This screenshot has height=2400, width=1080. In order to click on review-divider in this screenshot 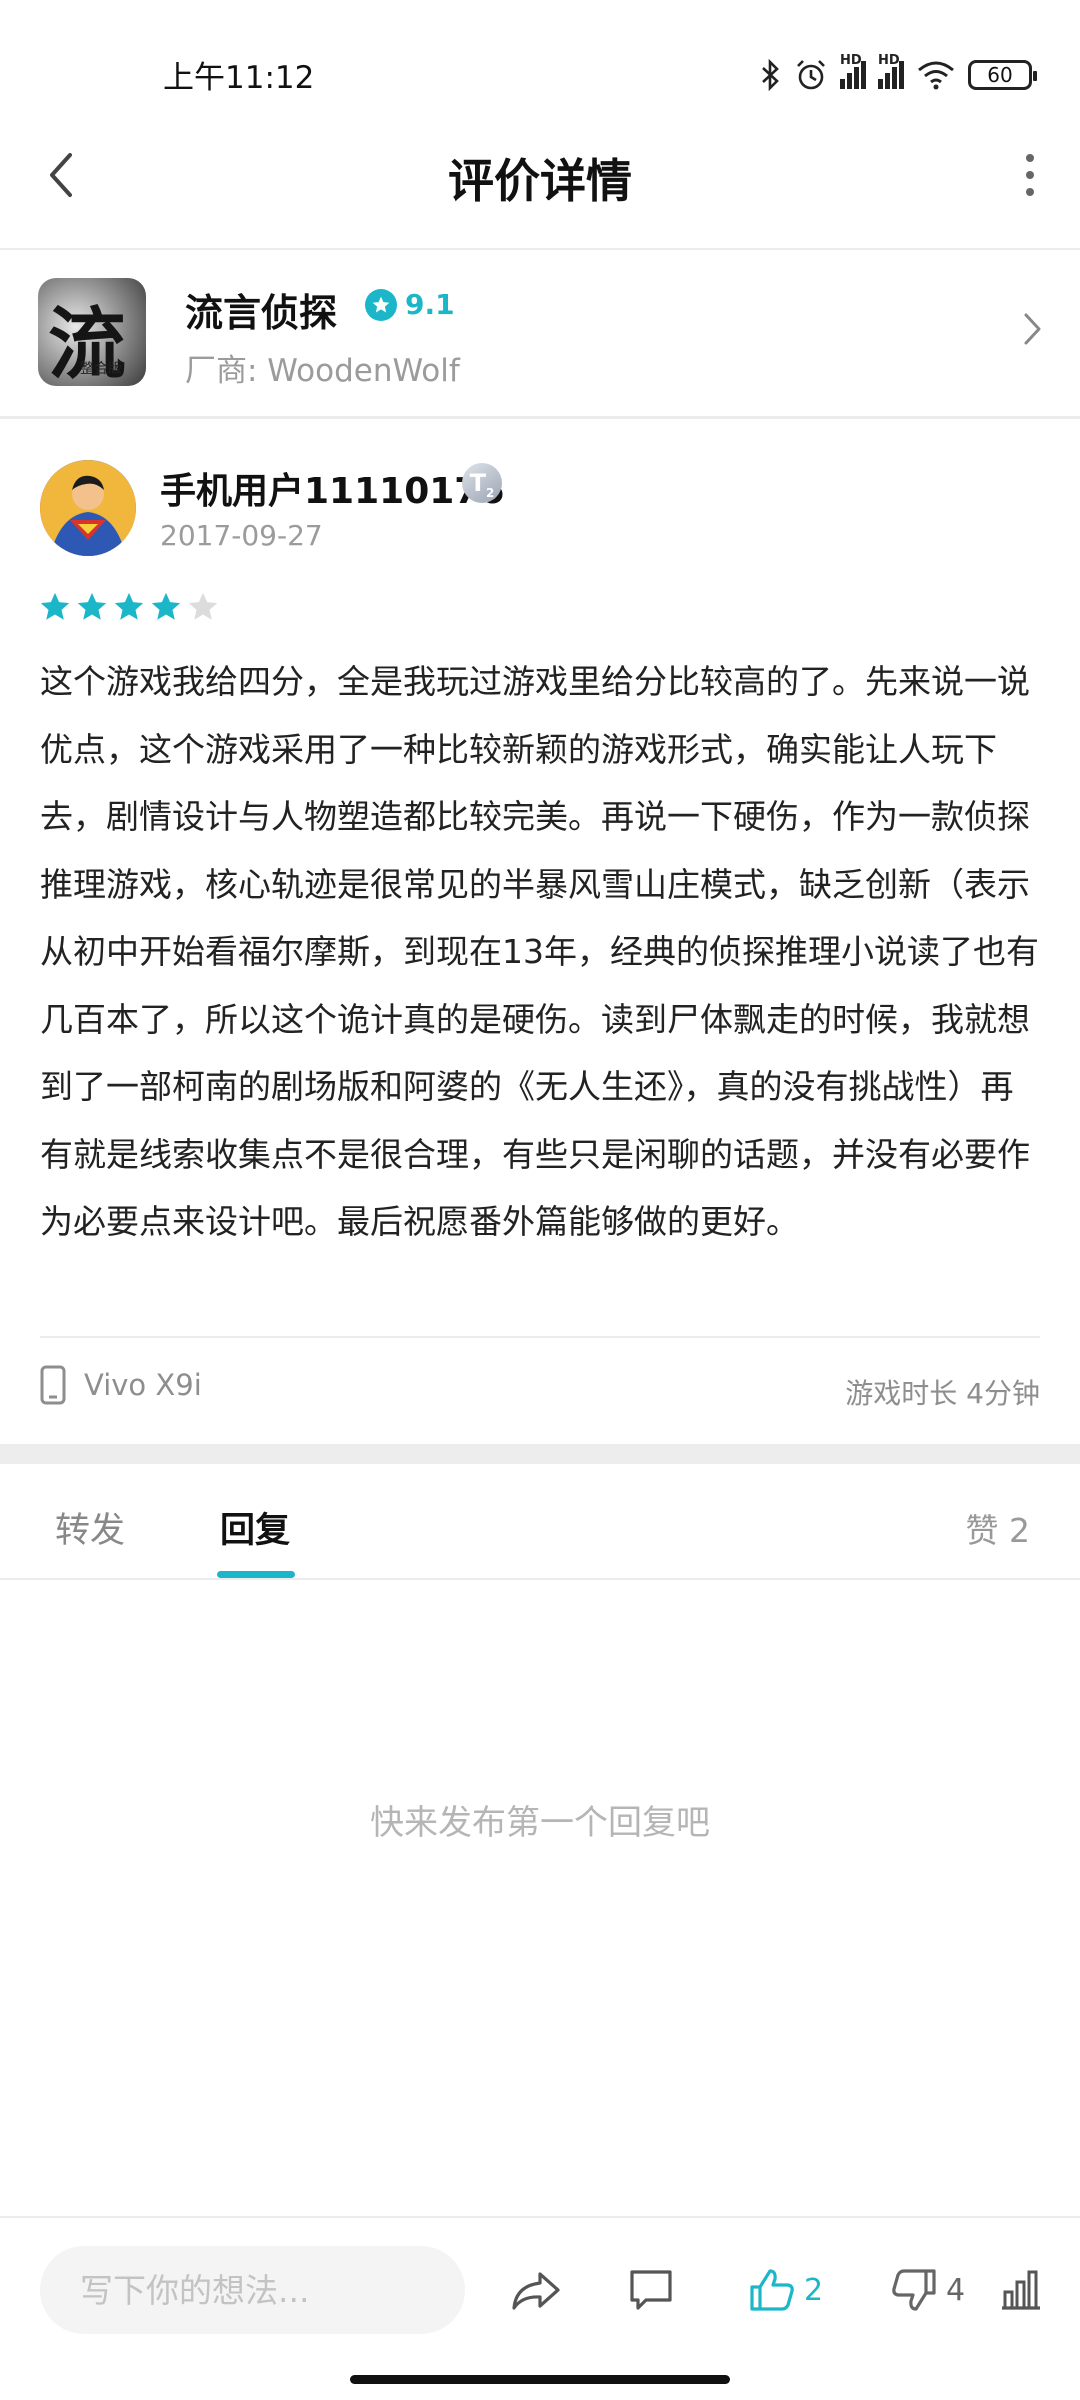, I will do `click(540, 1337)`.